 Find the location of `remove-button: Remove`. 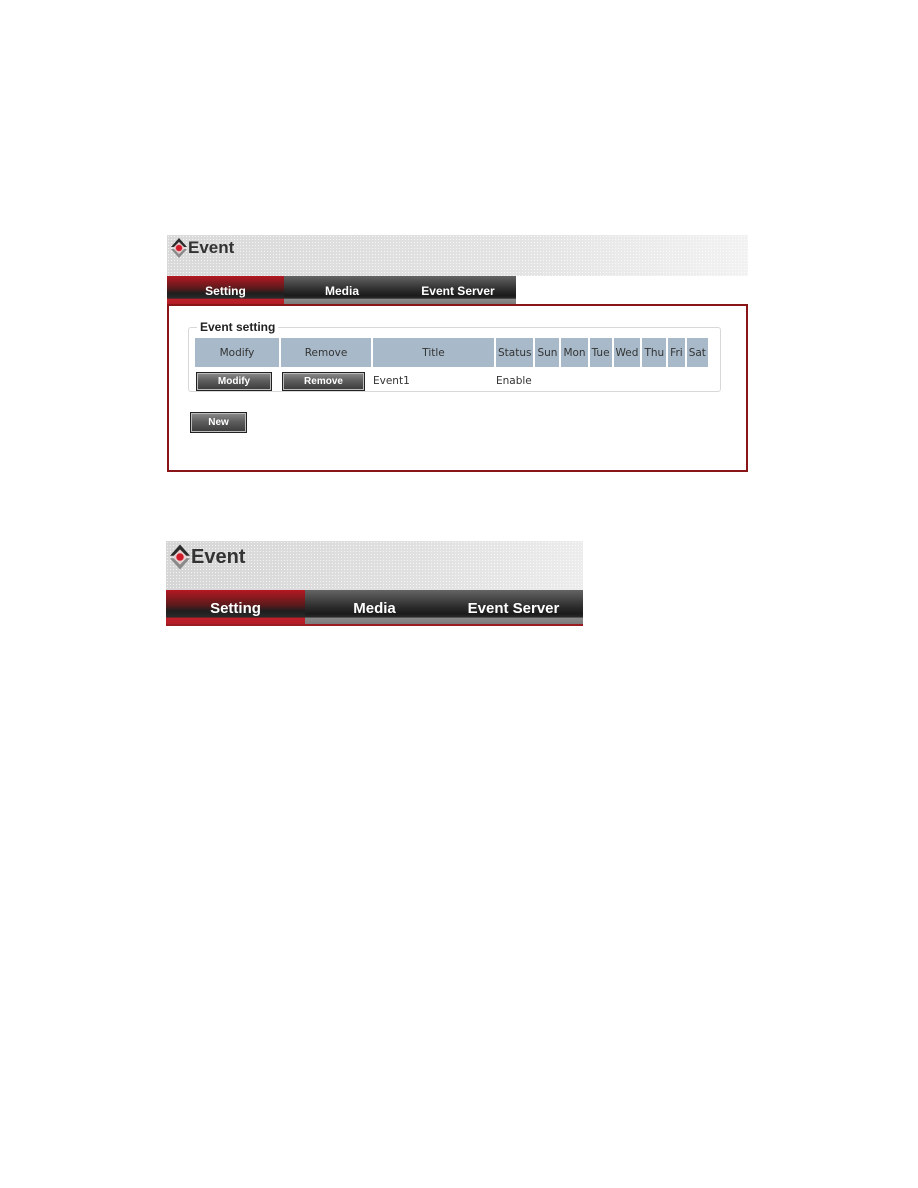

remove-button: Remove is located at coordinates (323, 381).